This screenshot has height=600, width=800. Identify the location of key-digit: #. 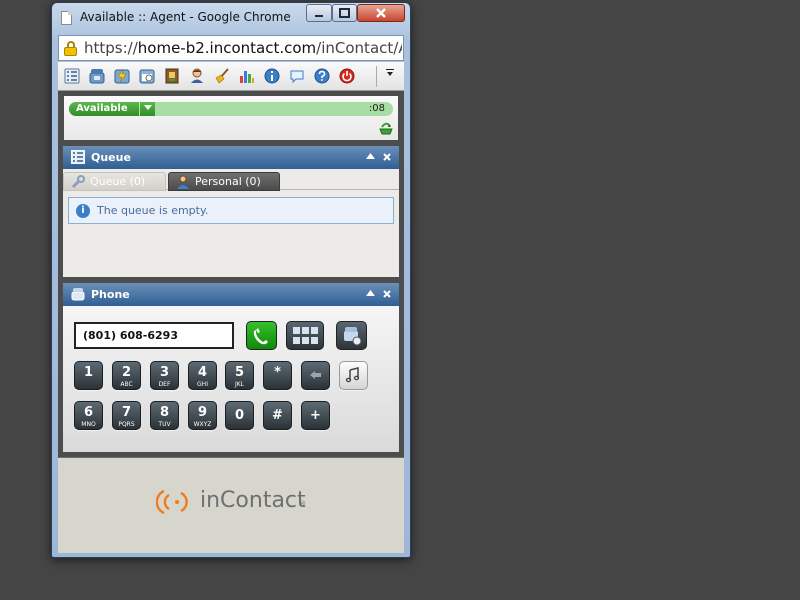
(277, 415).